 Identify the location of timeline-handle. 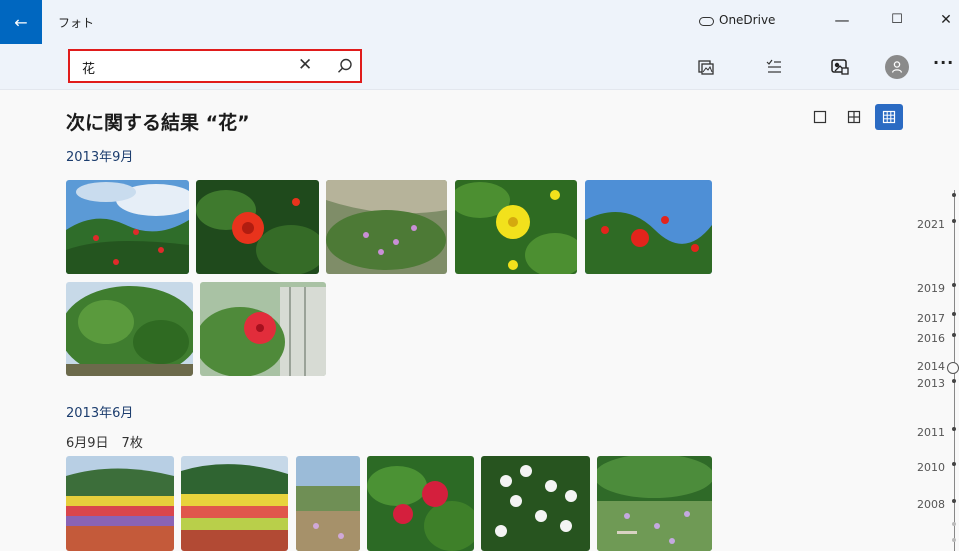
(953, 368).